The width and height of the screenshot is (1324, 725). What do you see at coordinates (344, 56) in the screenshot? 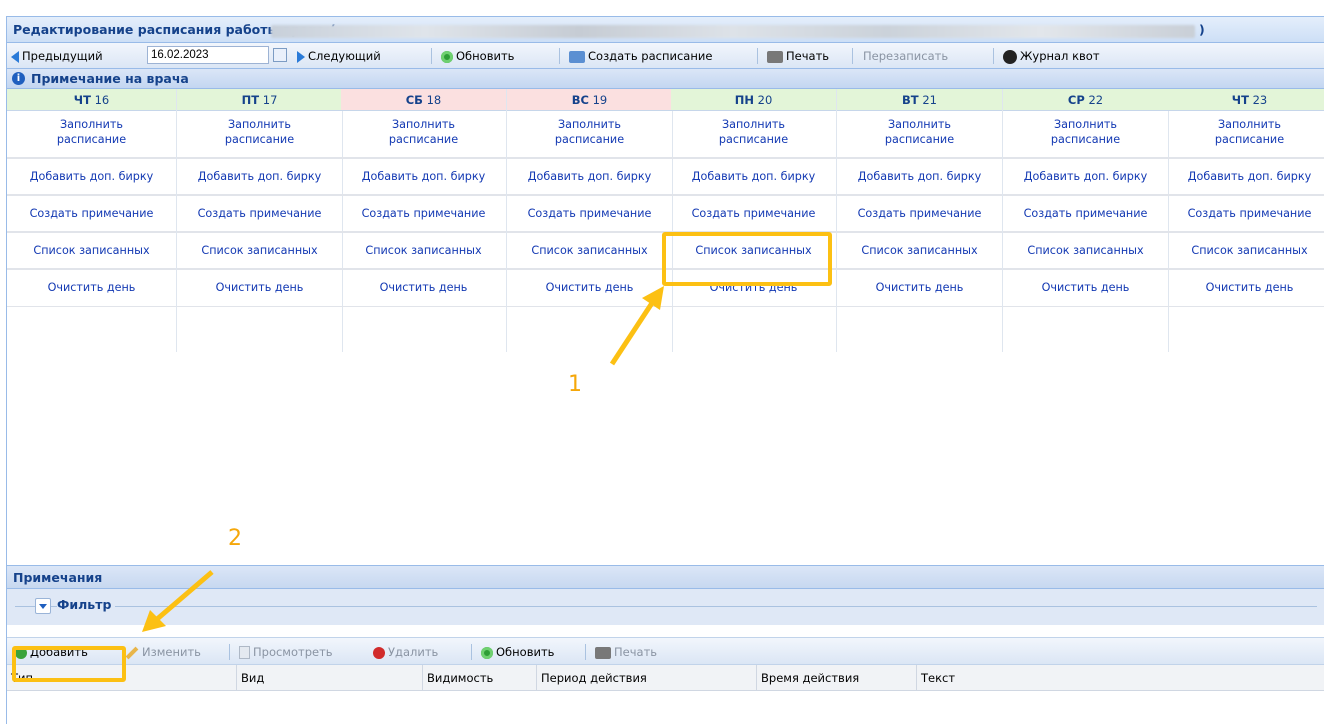
I see `next-label: Следующий` at bounding box center [344, 56].